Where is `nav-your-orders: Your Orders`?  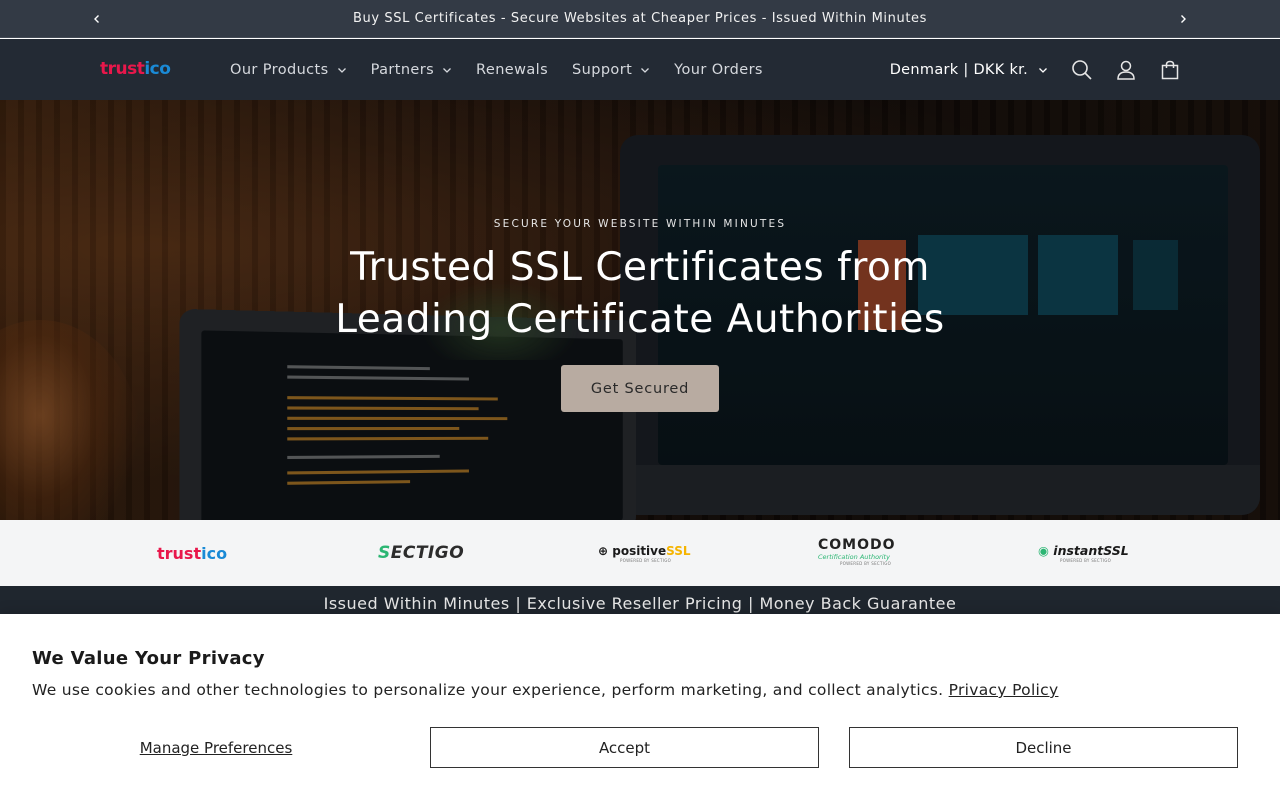
nav-your-orders: Your Orders is located at coordinates (718, 69).